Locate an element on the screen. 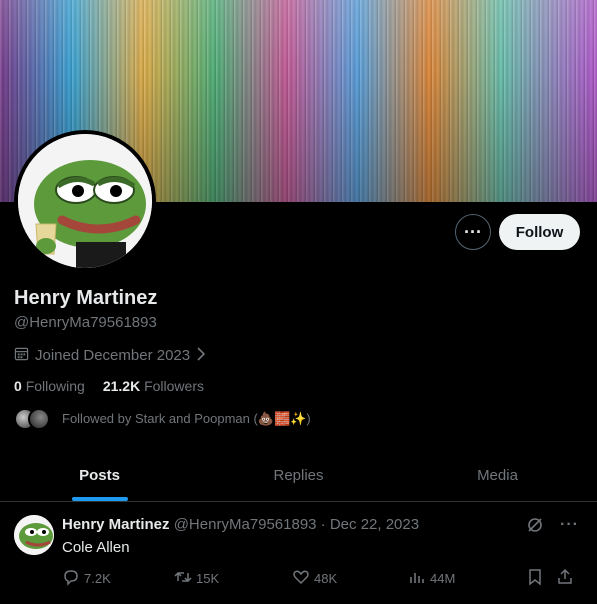 The height and width of the screenshot is (604, 597). repost-count: 15K is located at coordinates (208, 578).